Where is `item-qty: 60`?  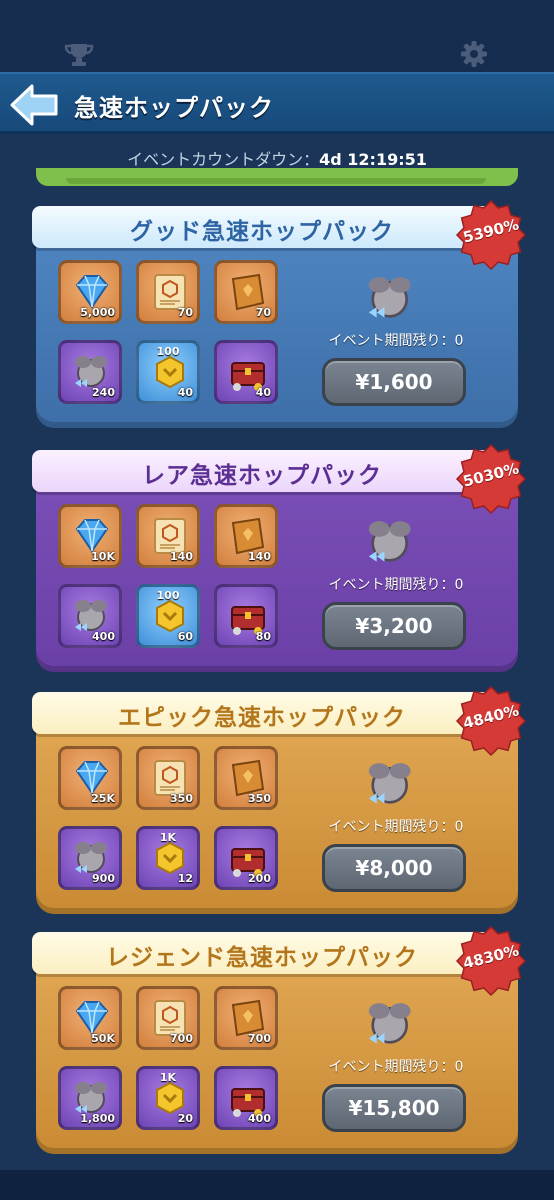 item-qty: 60 is located at coordinates (185, 636).